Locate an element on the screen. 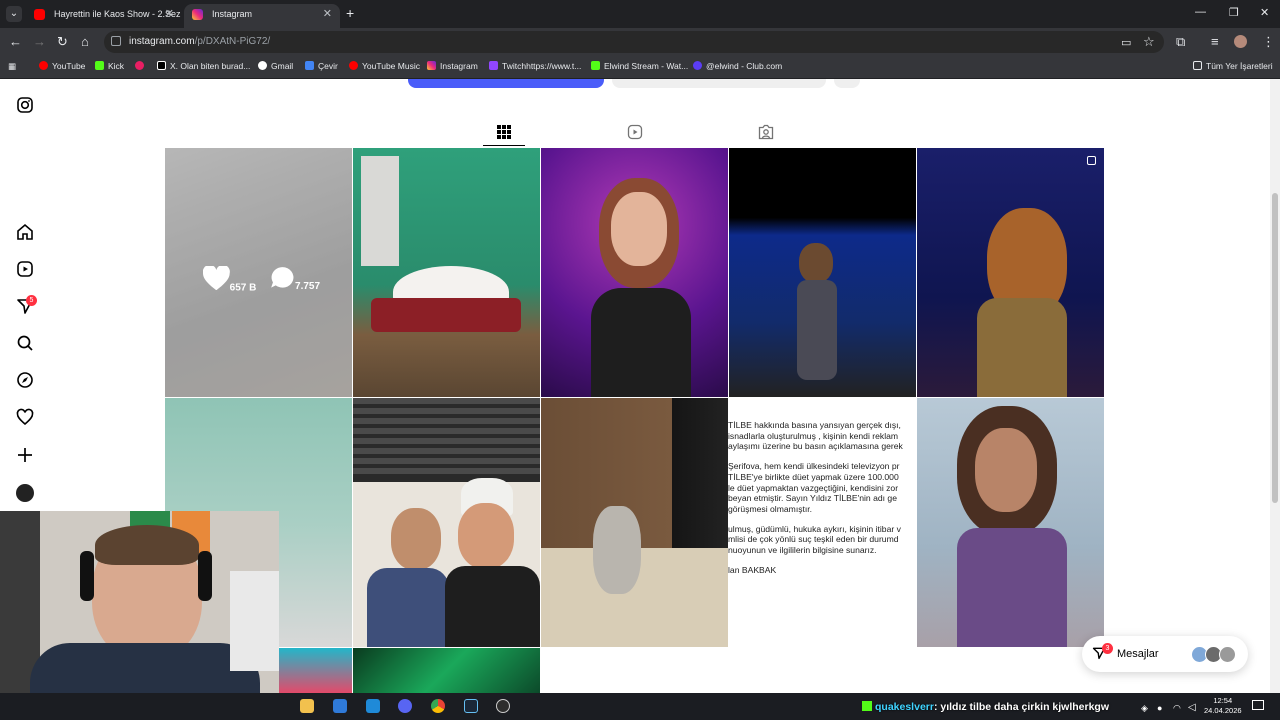 This screenshot has height=720, width=1280. tagged-tab-icon is located at coordinates (766, 132).